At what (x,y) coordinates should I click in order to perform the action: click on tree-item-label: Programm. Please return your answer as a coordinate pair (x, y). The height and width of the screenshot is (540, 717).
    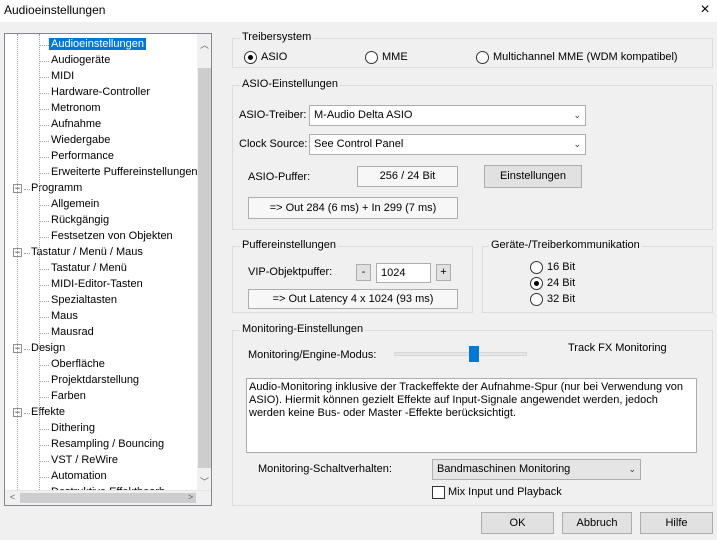
    Looking at the image, I should click on (57, 188).